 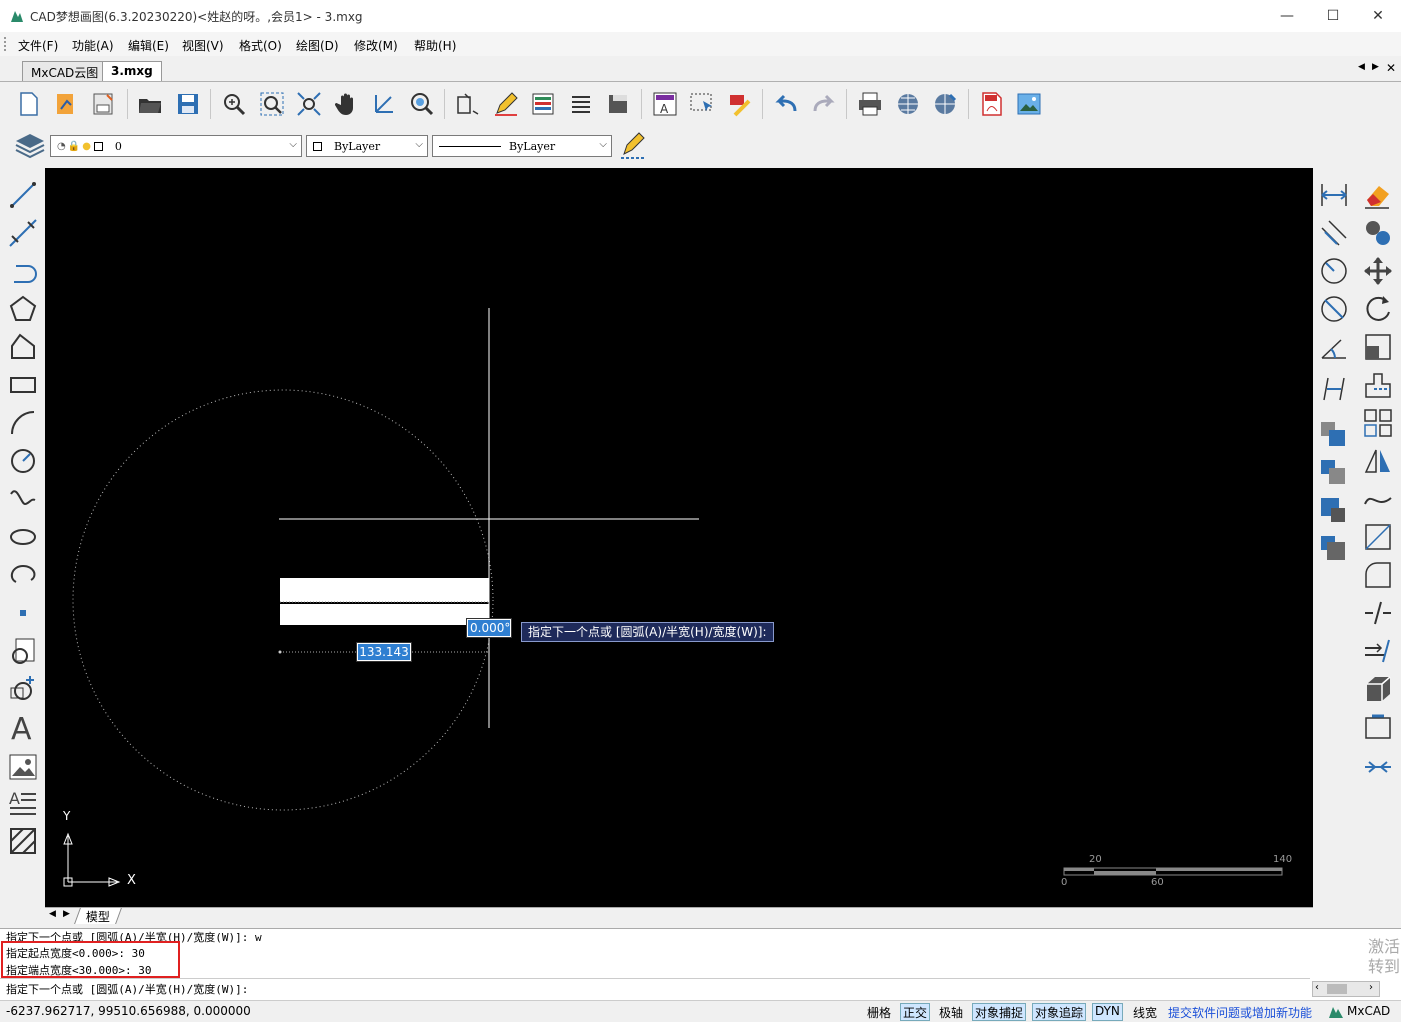 I want to click on redo-icon, so click(x=824, y=104).